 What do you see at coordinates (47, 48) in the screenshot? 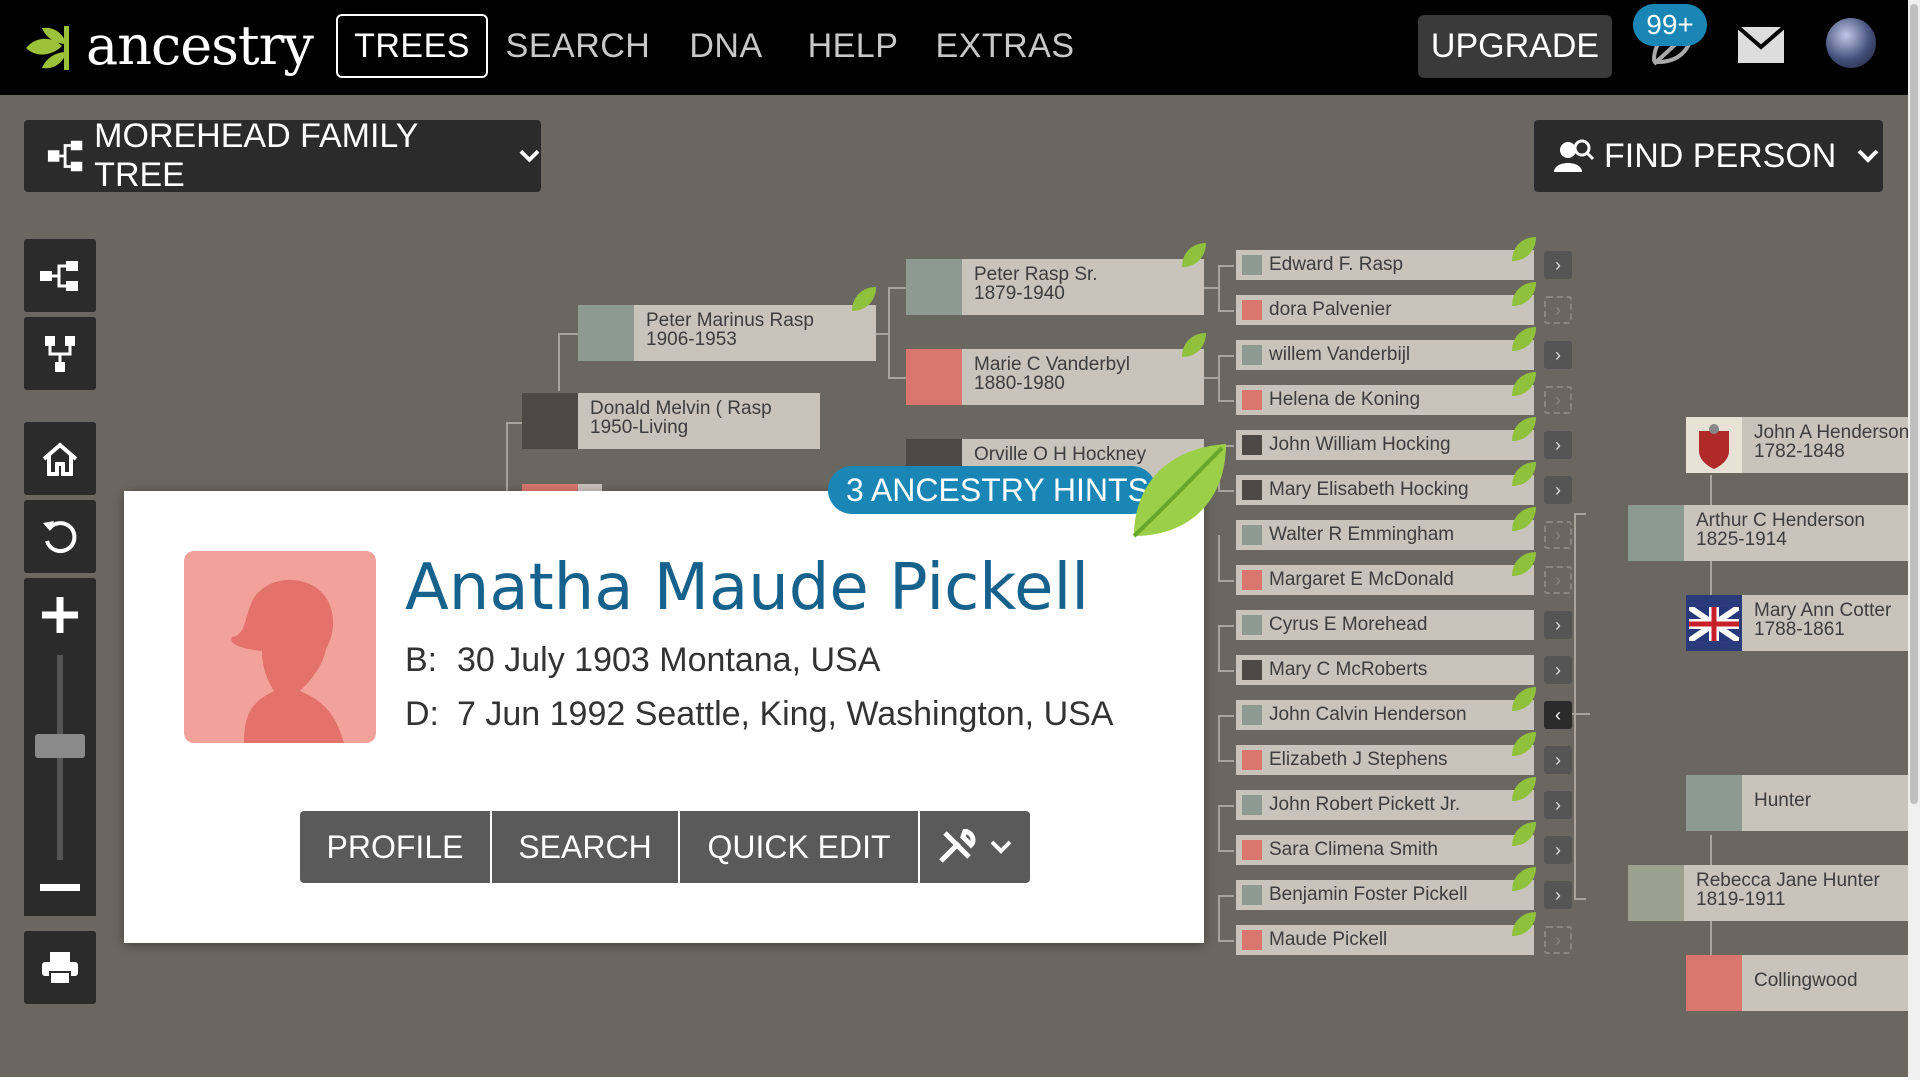
I see `leaf-logo-icon` at bounding box center [47, 48].